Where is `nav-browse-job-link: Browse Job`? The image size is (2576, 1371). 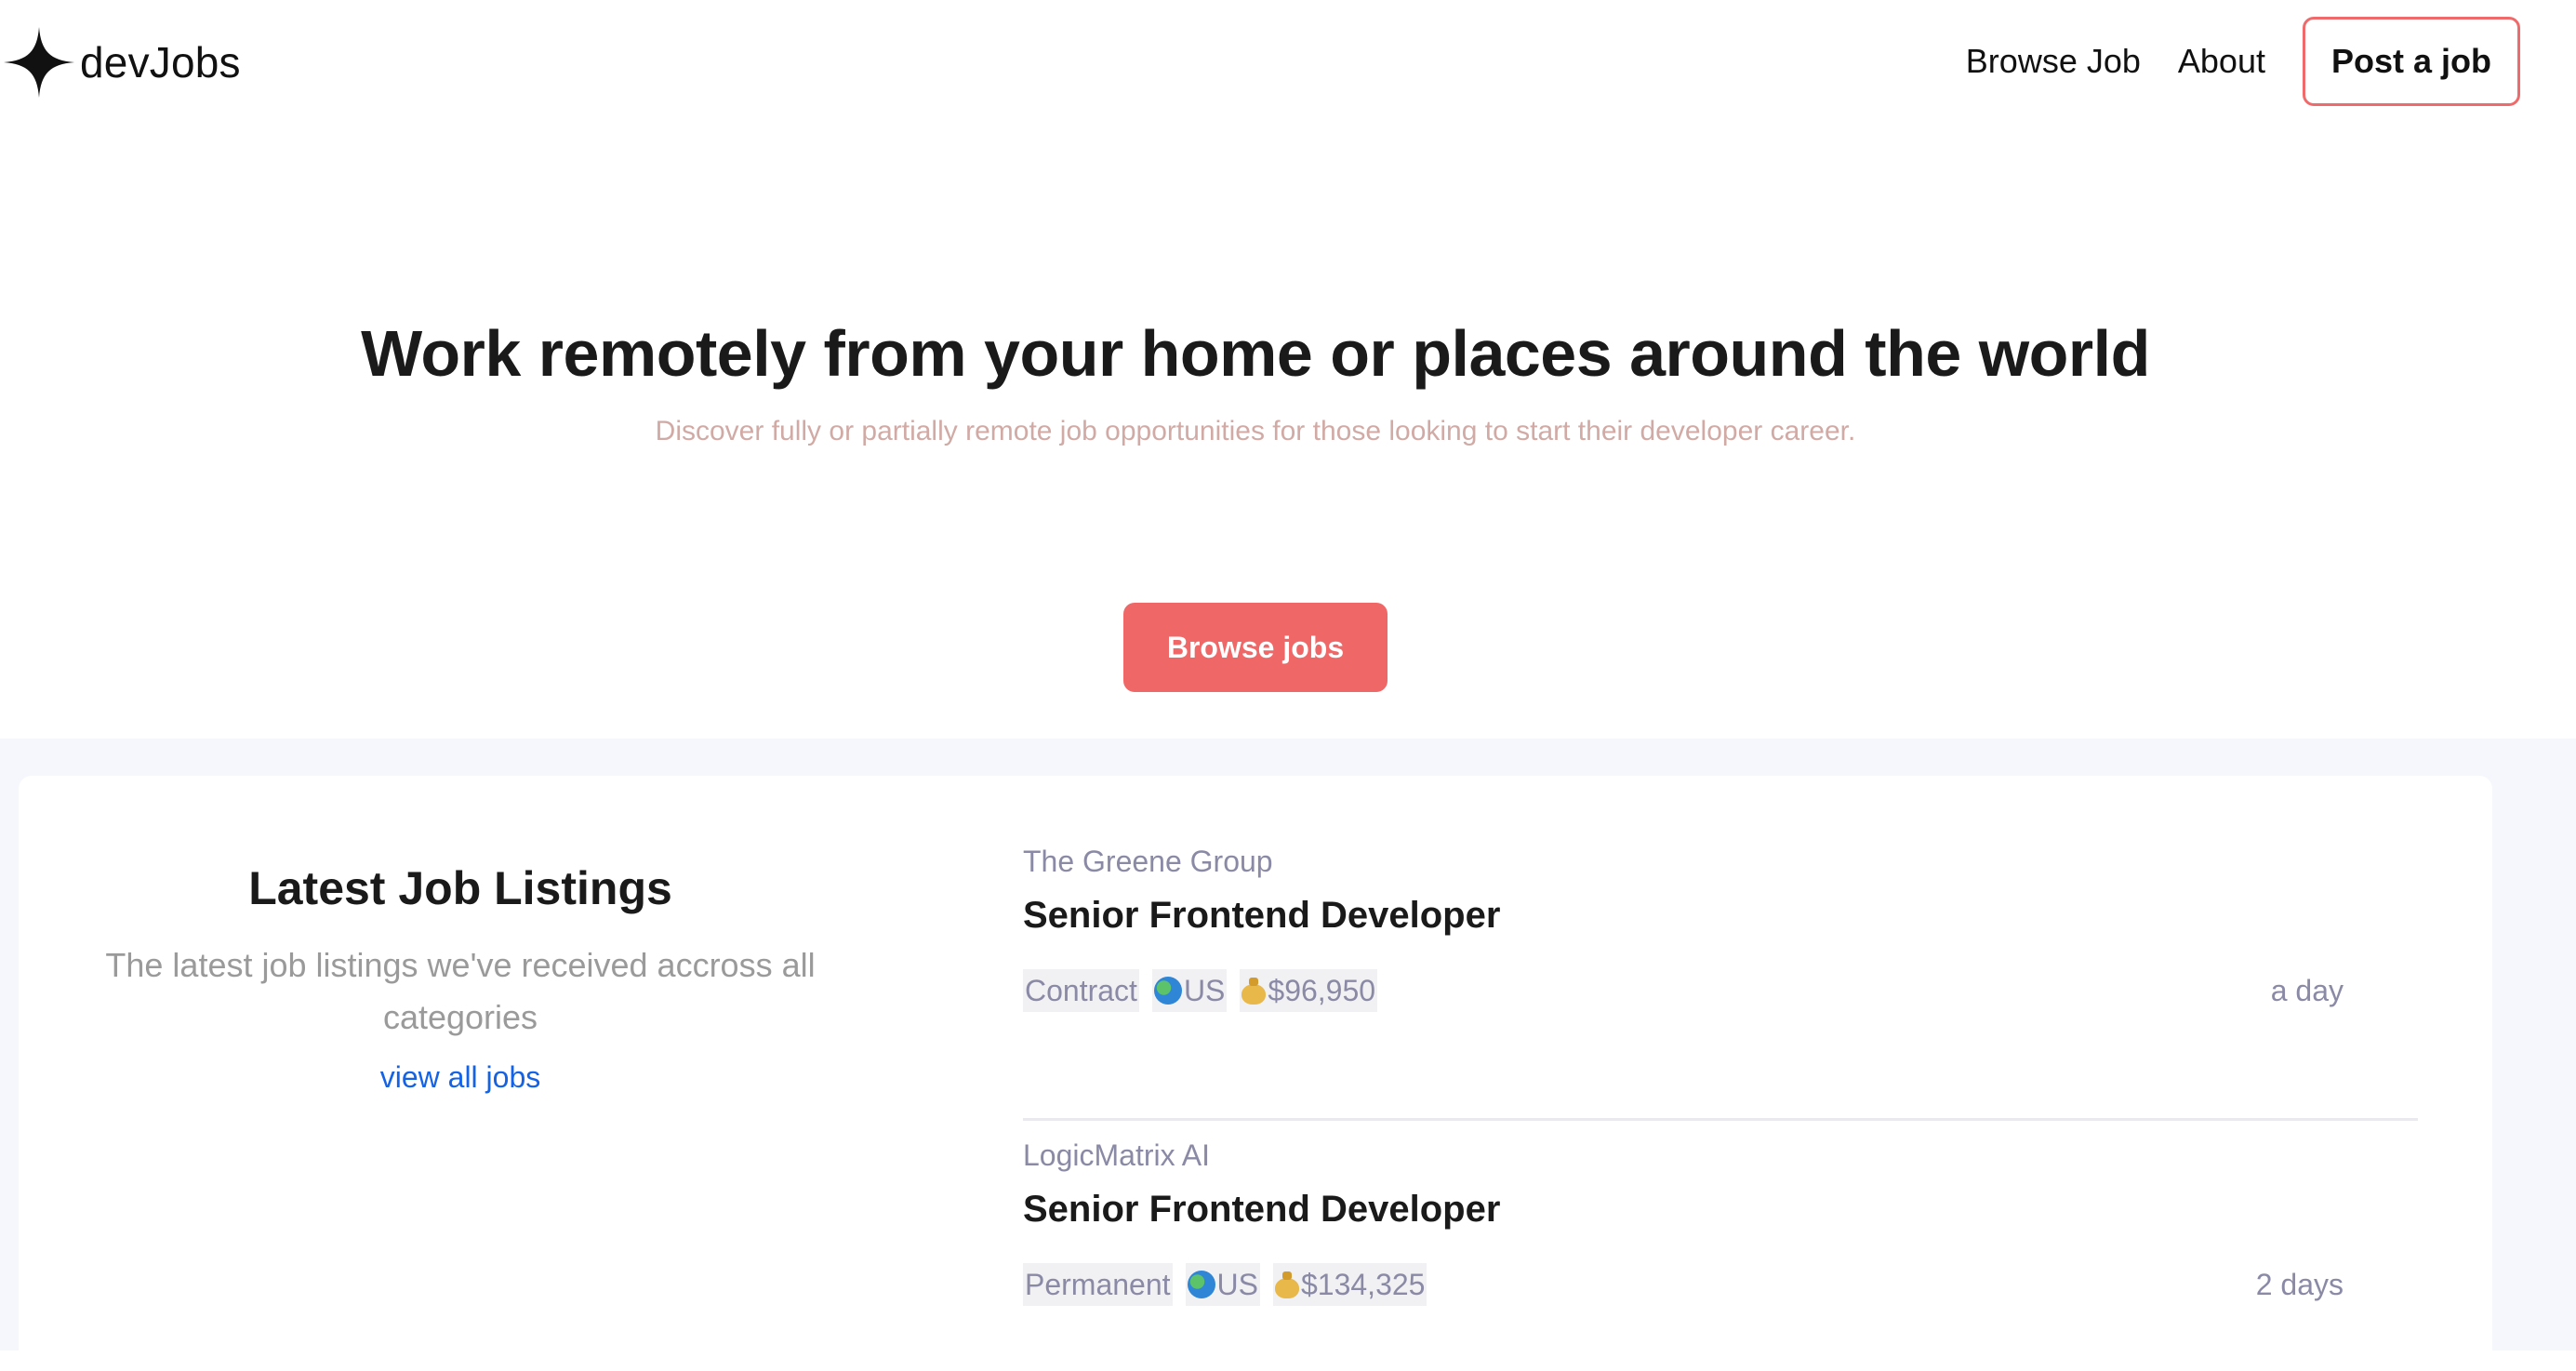 nav-browse-job-link: Browse Job is located at coordinates (2053, 61).